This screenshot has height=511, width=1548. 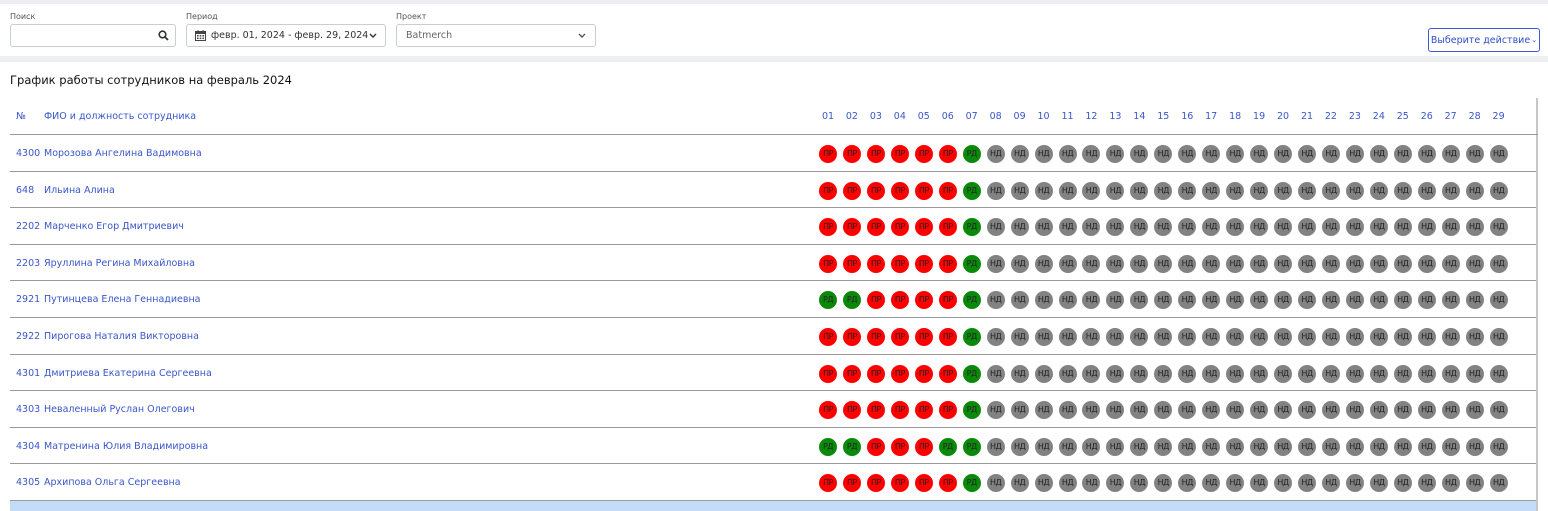 What do you see at coordinates (28, 226) in the screenshot?
I see `employee-id: 2202` at bounding box center [28, 226].